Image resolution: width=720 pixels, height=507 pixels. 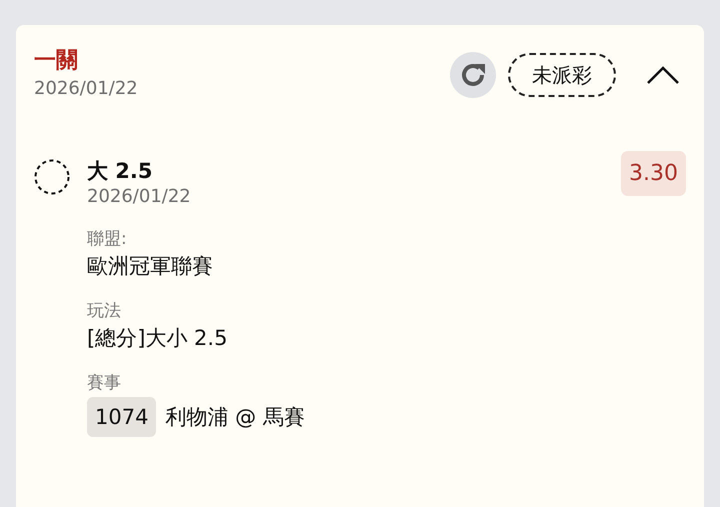 What do you see at coordinates (104, 383) in the screenshot?
I see `field-label: 賽事` at bounding box center [104, 383].